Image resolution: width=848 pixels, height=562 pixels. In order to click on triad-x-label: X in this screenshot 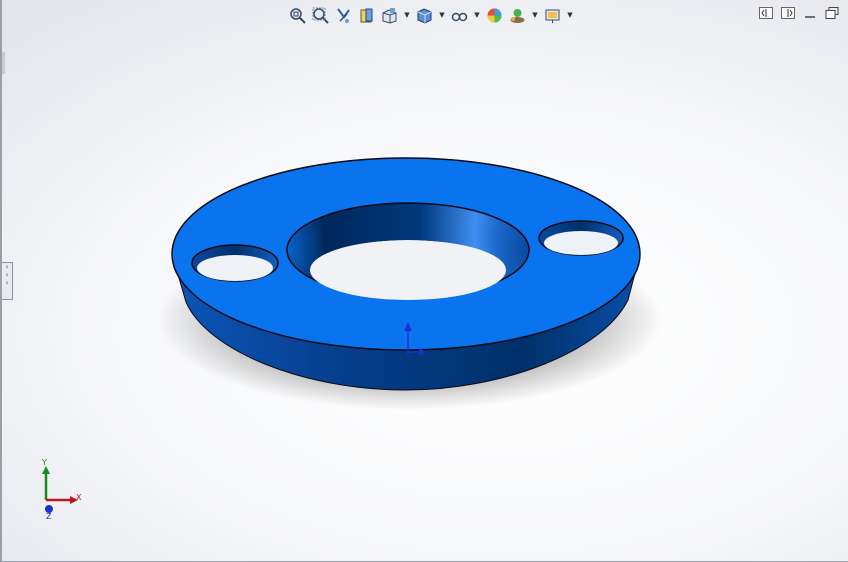, I will do `click(79, 497)`.